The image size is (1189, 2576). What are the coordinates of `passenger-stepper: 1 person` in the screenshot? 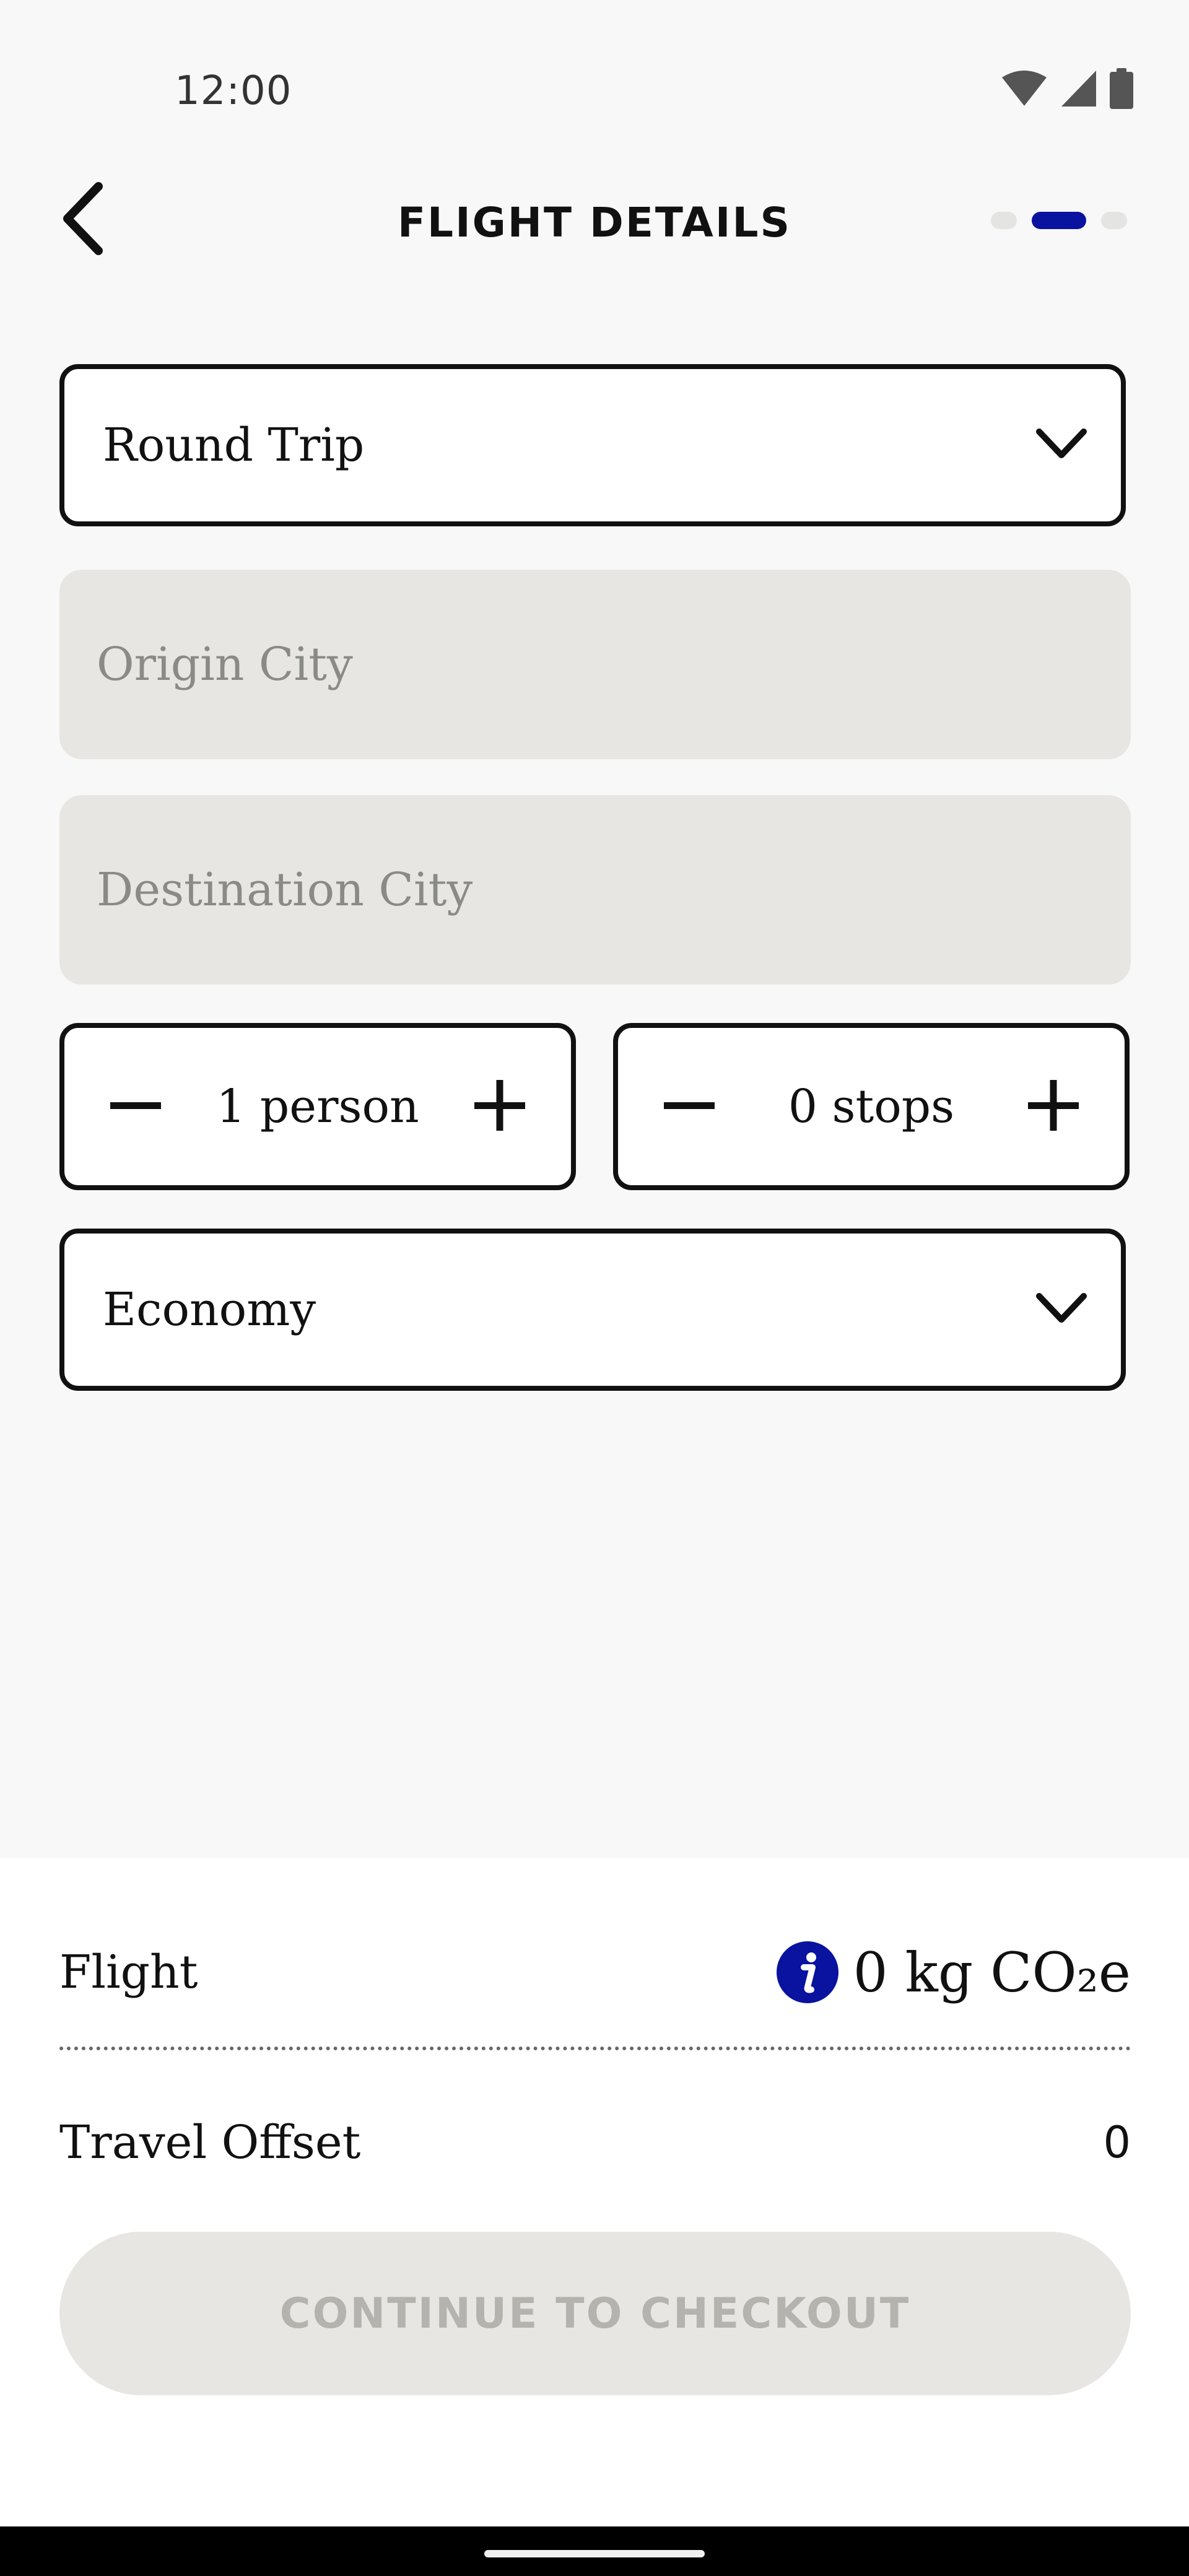 It's located at (317, 1106).